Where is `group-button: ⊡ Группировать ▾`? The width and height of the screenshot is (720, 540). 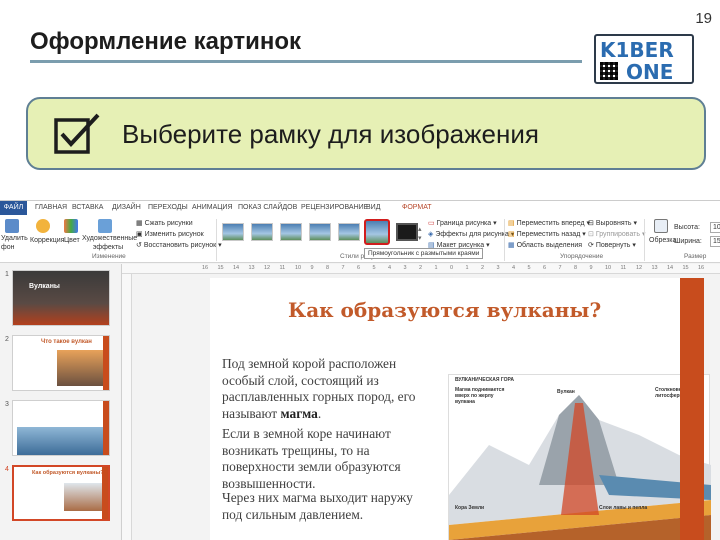 group-button: ⊡ Группировать ▾ is located at coordinates (617, 234).